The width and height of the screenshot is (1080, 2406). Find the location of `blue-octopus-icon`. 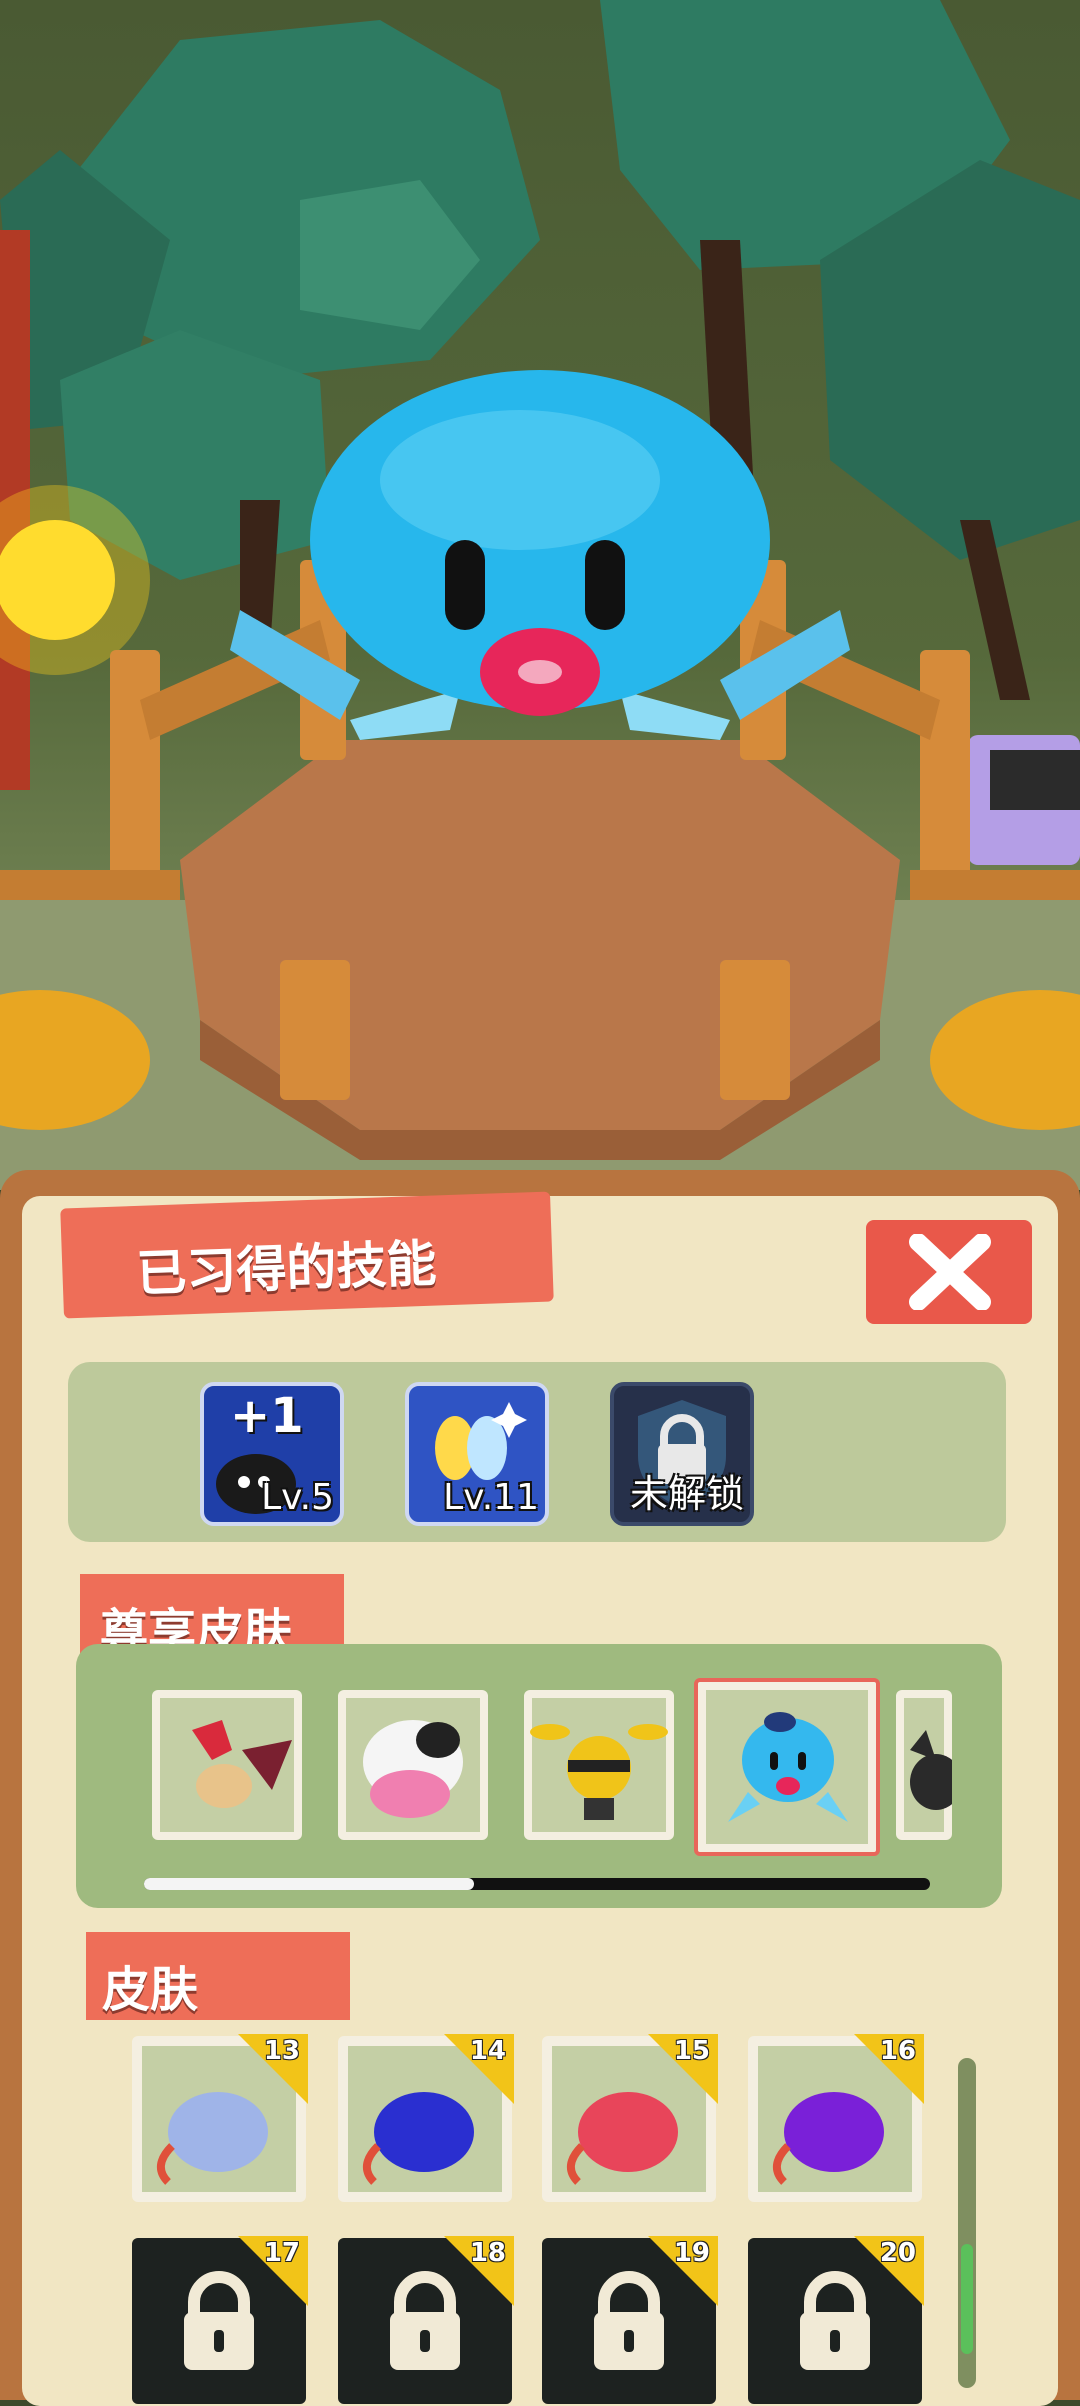

blue-octopus-icon is located at coordinates (788, 1767).